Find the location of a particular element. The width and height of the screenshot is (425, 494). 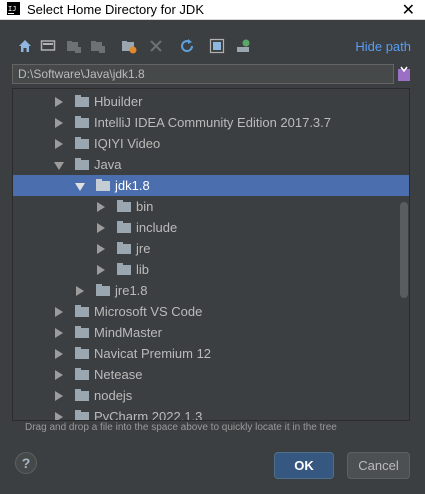

tree-row-label: Microsoft VS Code is located at coordinates (148, 311).